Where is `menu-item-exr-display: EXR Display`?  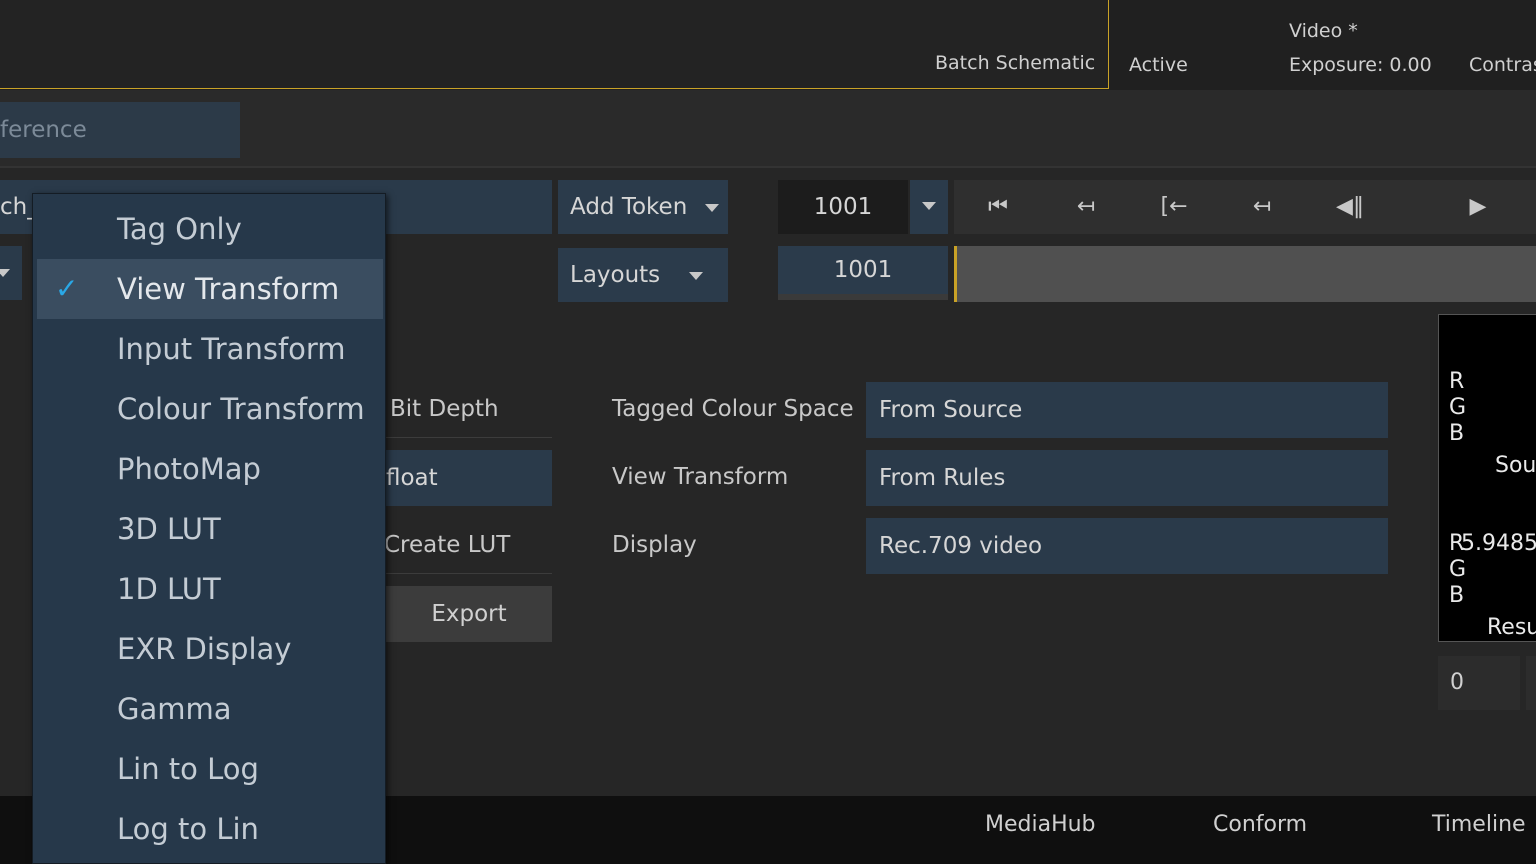 menu-item-exr-display: EXR Display is located at coordinates (210, 649).